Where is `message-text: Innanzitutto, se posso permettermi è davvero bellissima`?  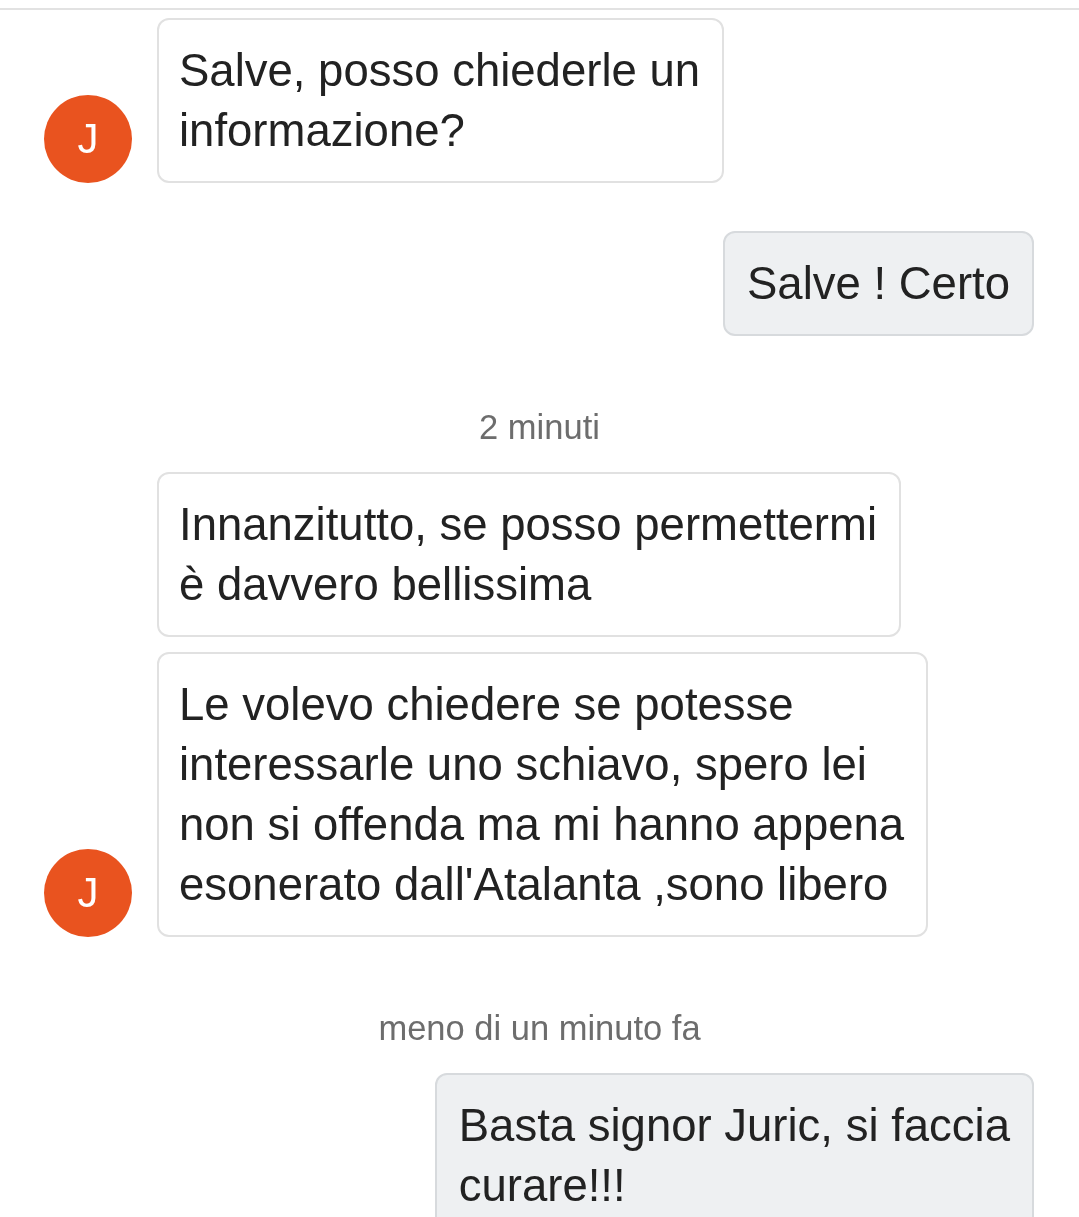 message-text: Innanzitutto, se posso permettermi è davvero bellissima is located at coordinates (528, 554).